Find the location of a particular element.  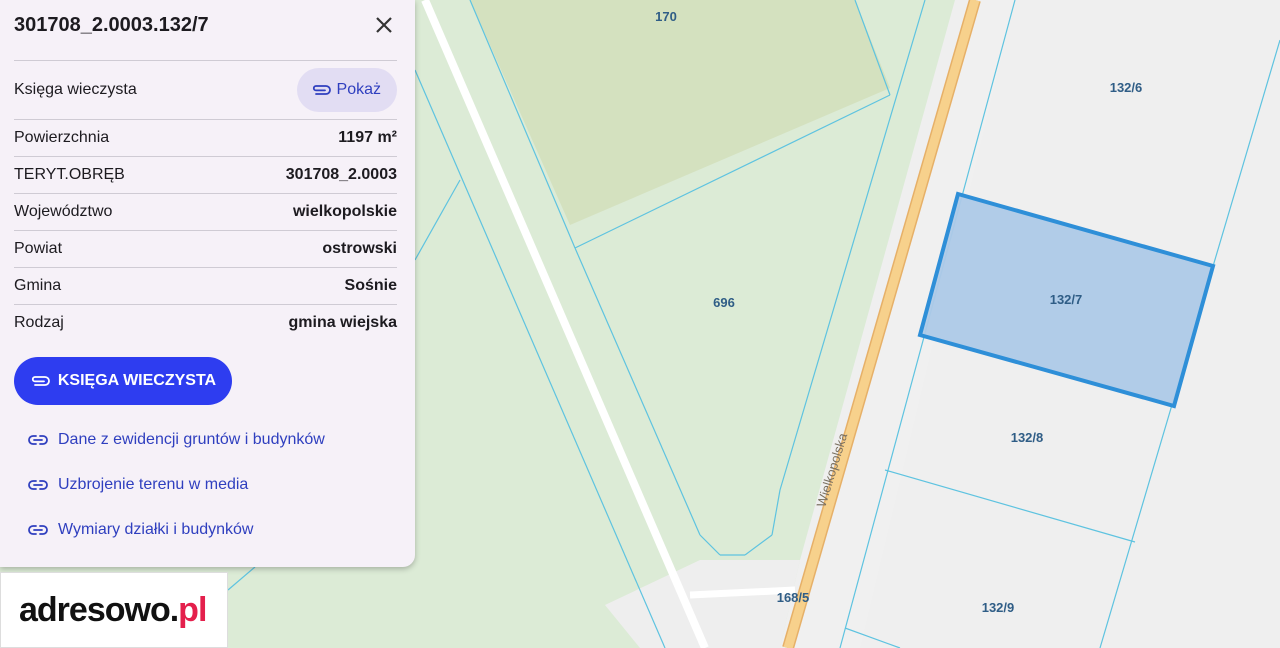

parcel-label: 696 is located at coordinates (724, 302).